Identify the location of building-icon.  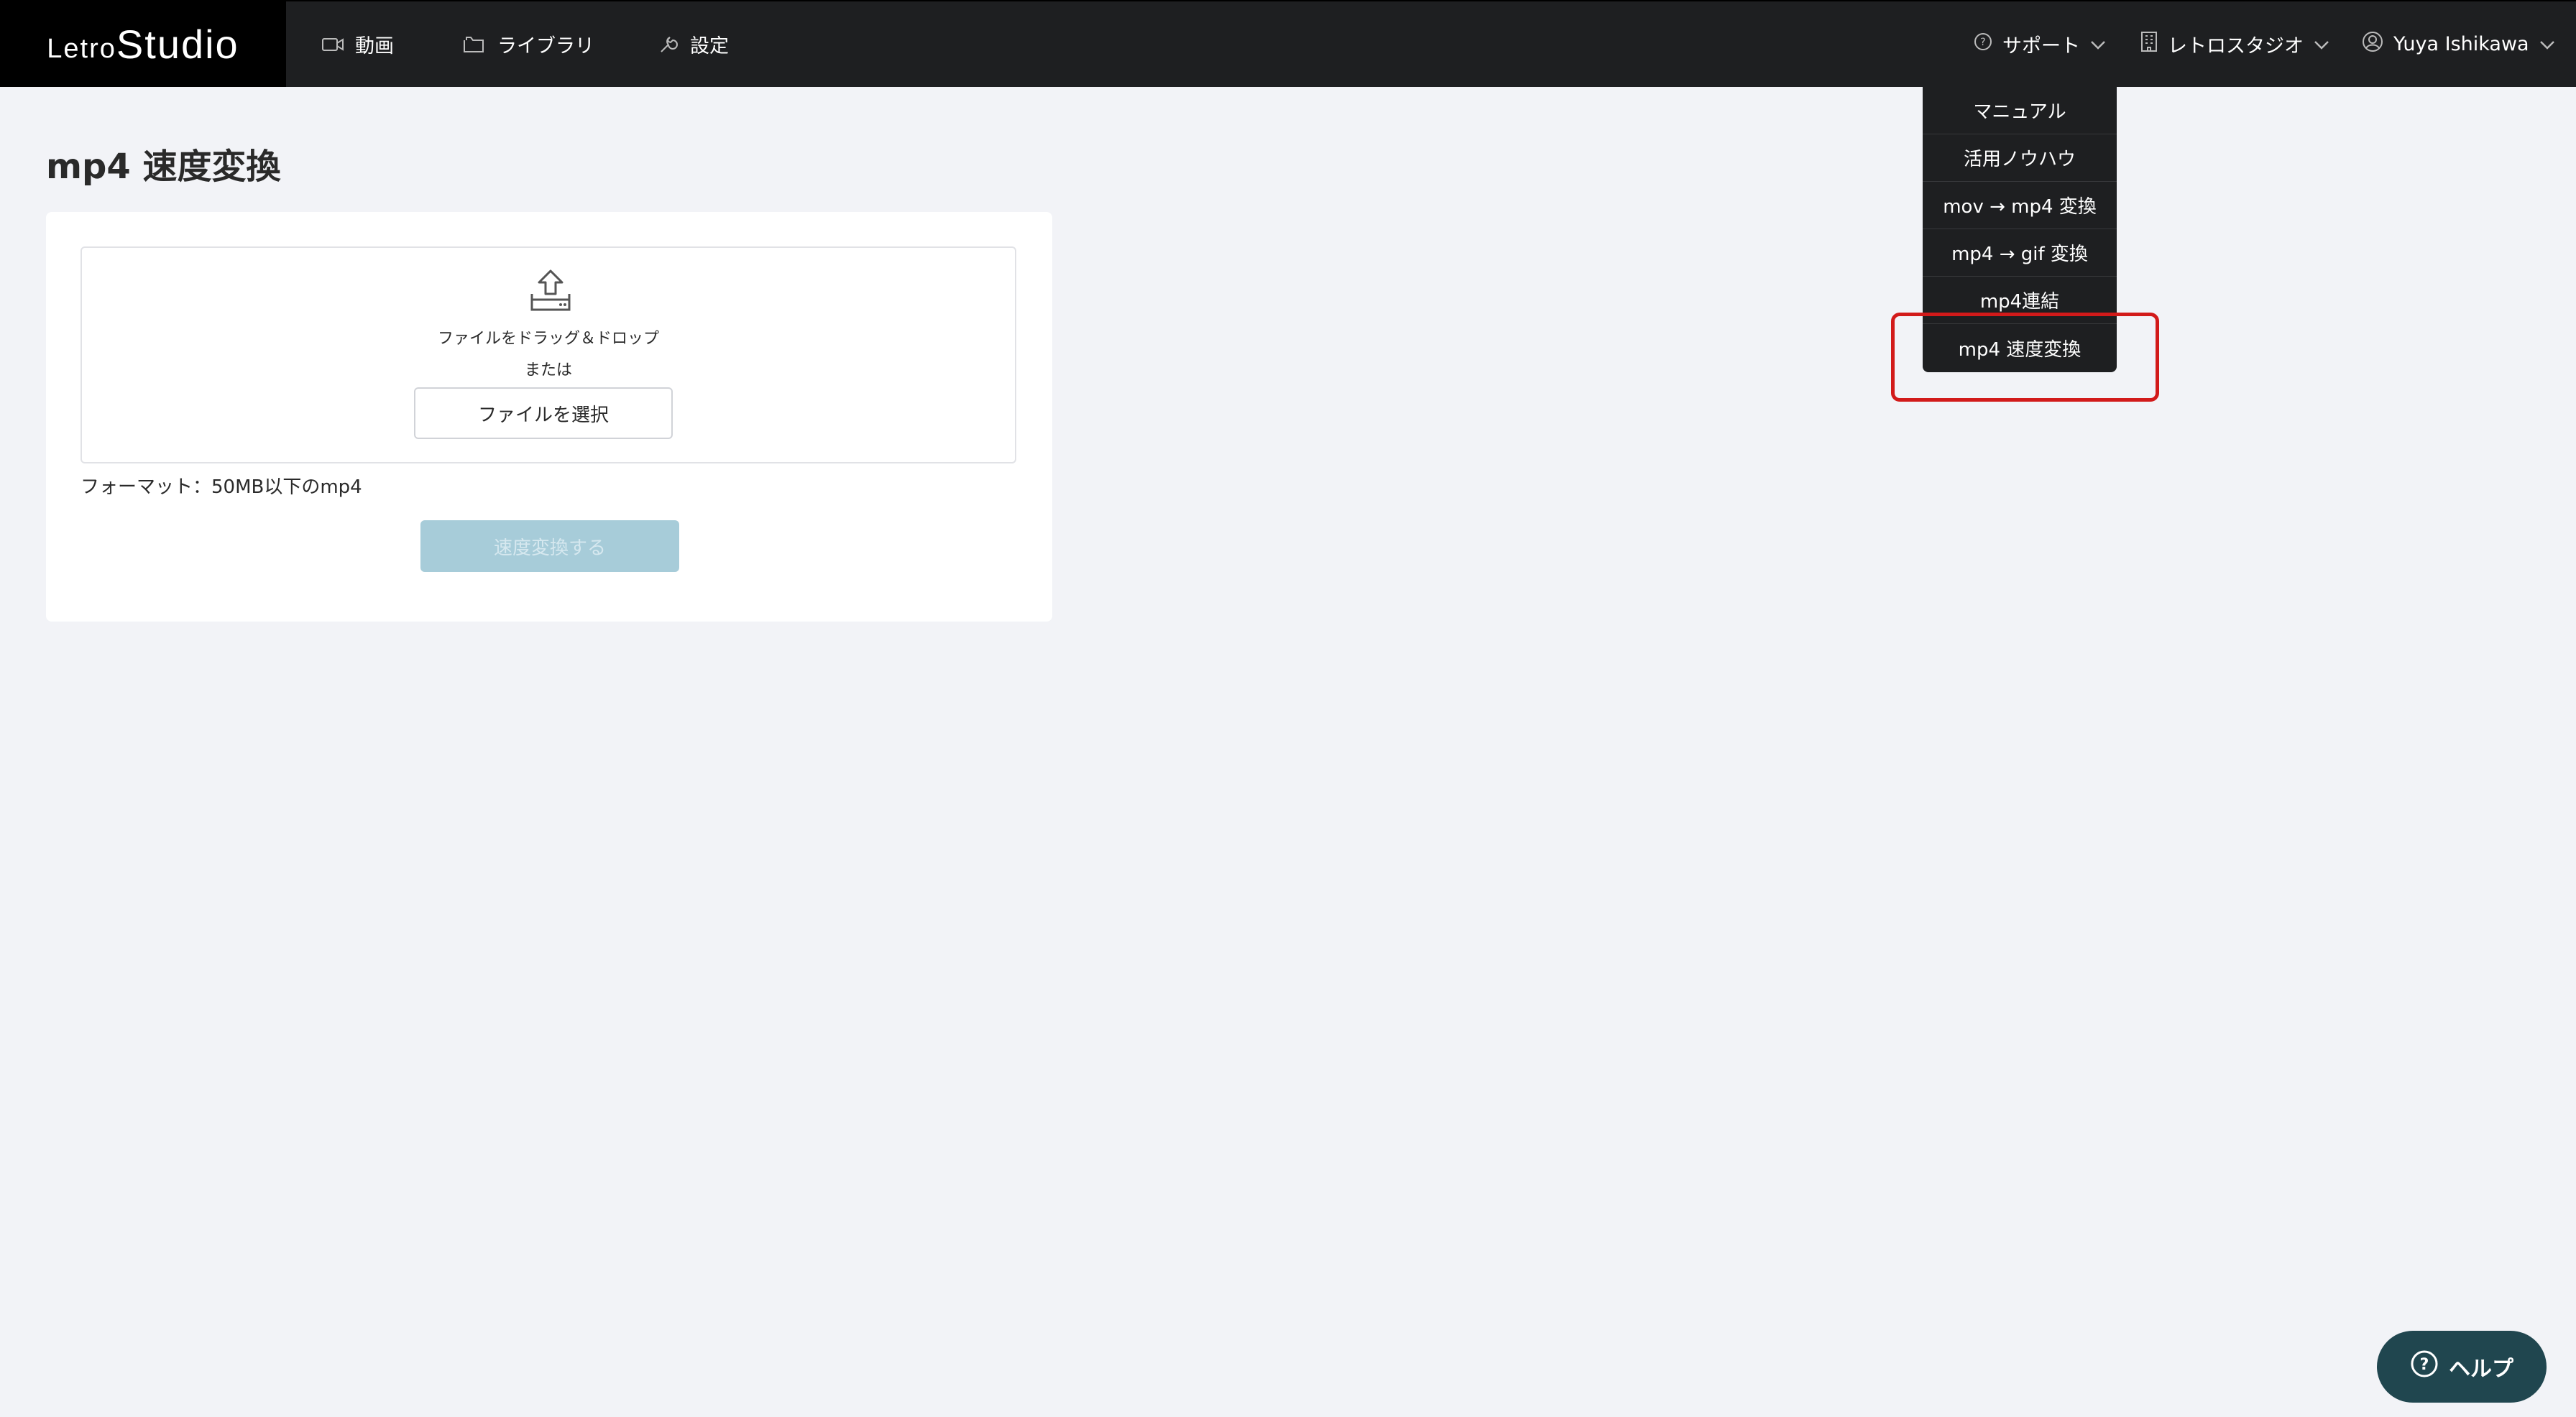
(2149, 44).